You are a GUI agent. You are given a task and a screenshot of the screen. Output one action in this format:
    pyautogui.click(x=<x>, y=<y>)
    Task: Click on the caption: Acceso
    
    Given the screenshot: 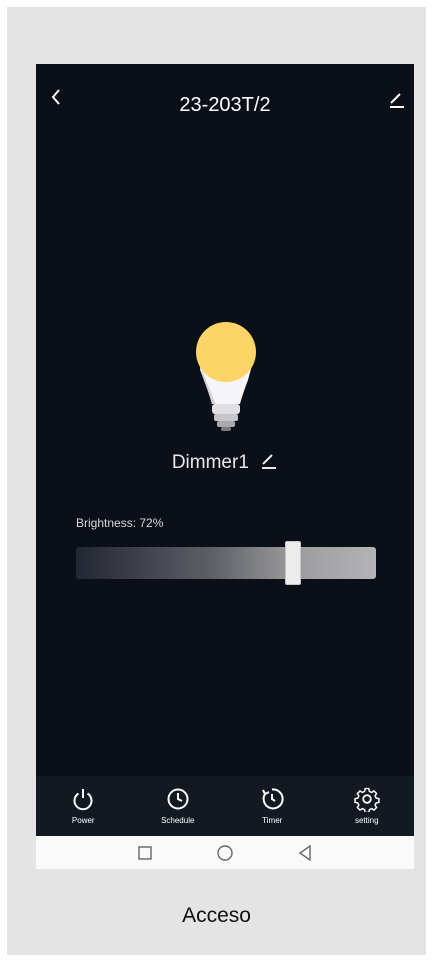 What is the action you would take?
    pyautogui.click(x=216, y=915)
    